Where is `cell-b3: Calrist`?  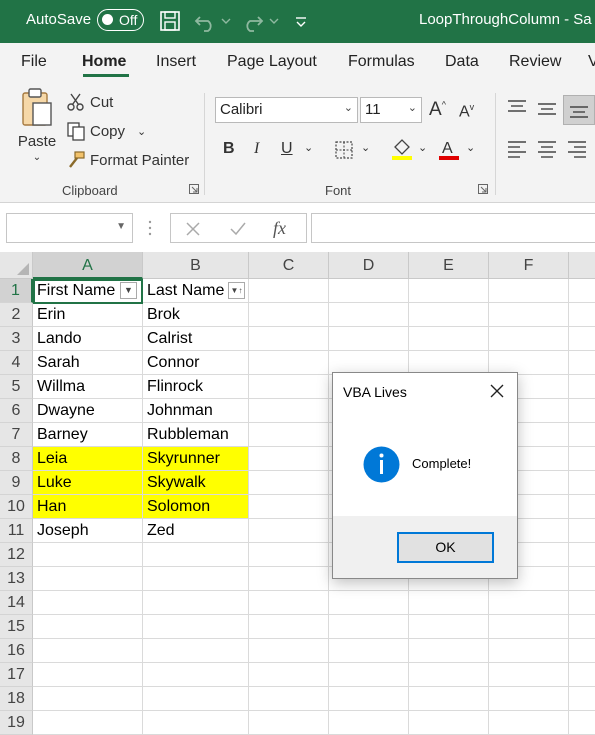
cell-b3: Calrist is located at coordinates (196, 339).